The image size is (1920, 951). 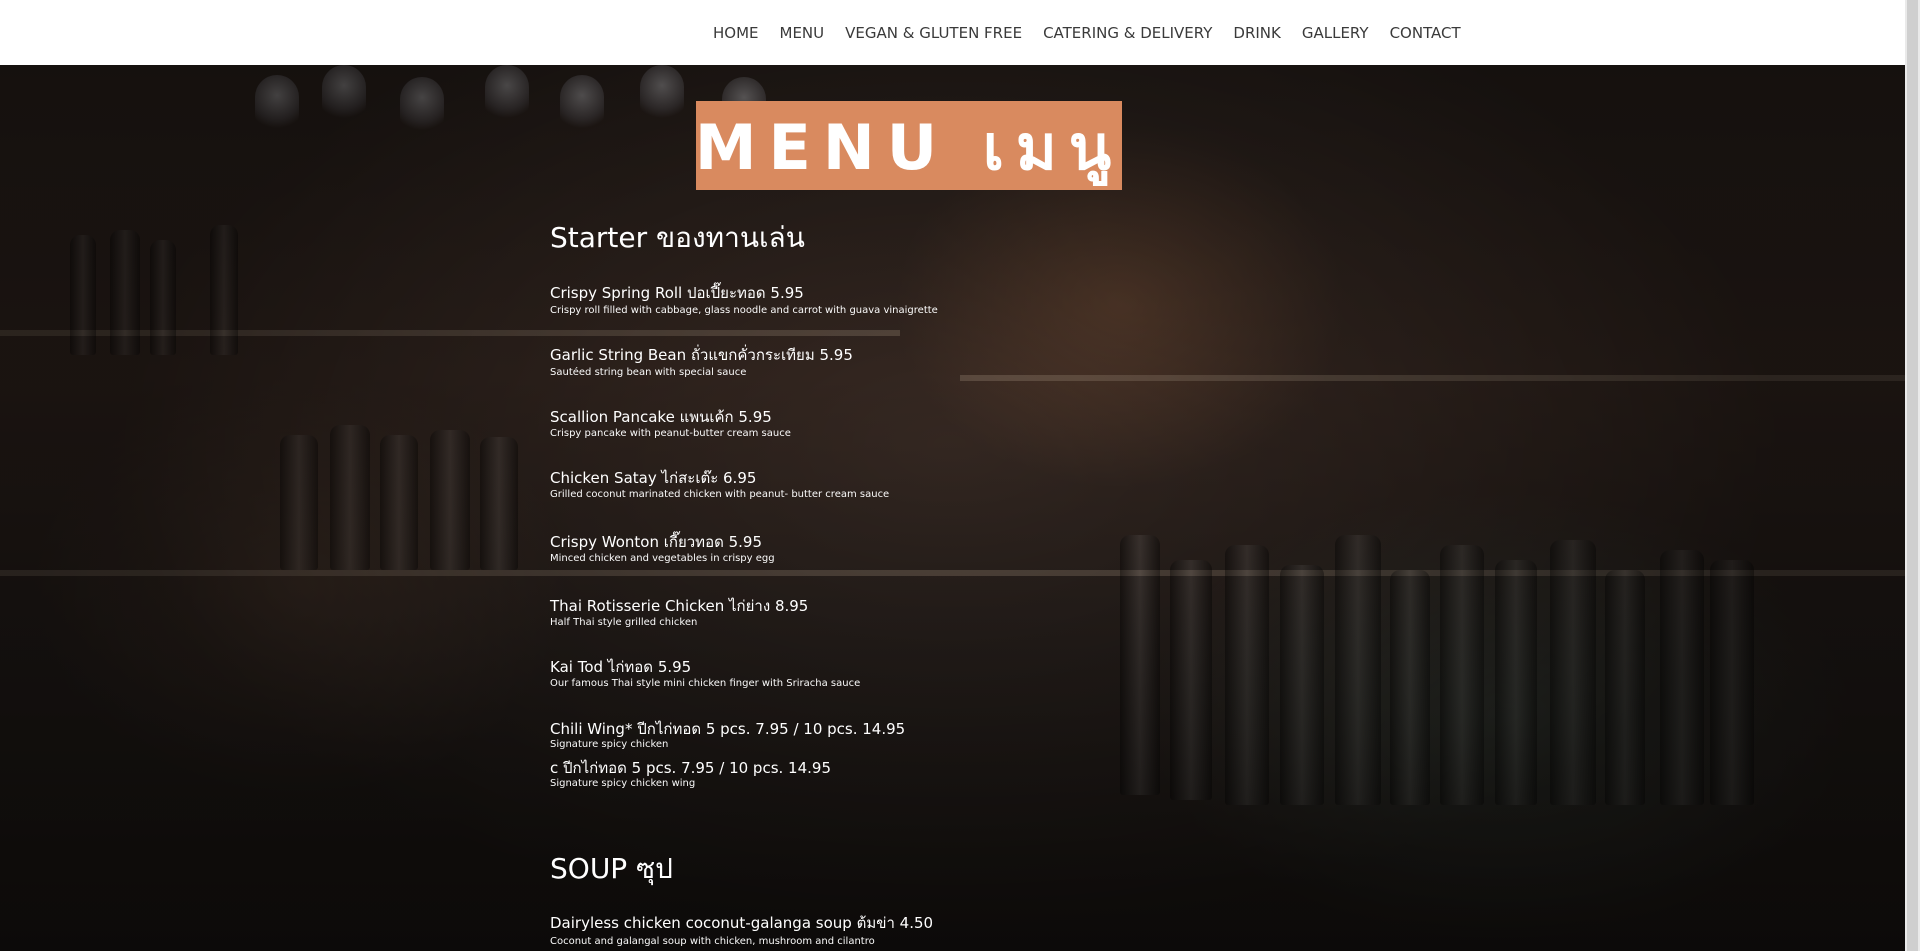 What do you see at coordinates (677, 293) in the screenshot?
I see `menu-item-title: Crispy Spring Roll ปอเปี๊ยะทอด 5.95` at bounding box center [677, 293].